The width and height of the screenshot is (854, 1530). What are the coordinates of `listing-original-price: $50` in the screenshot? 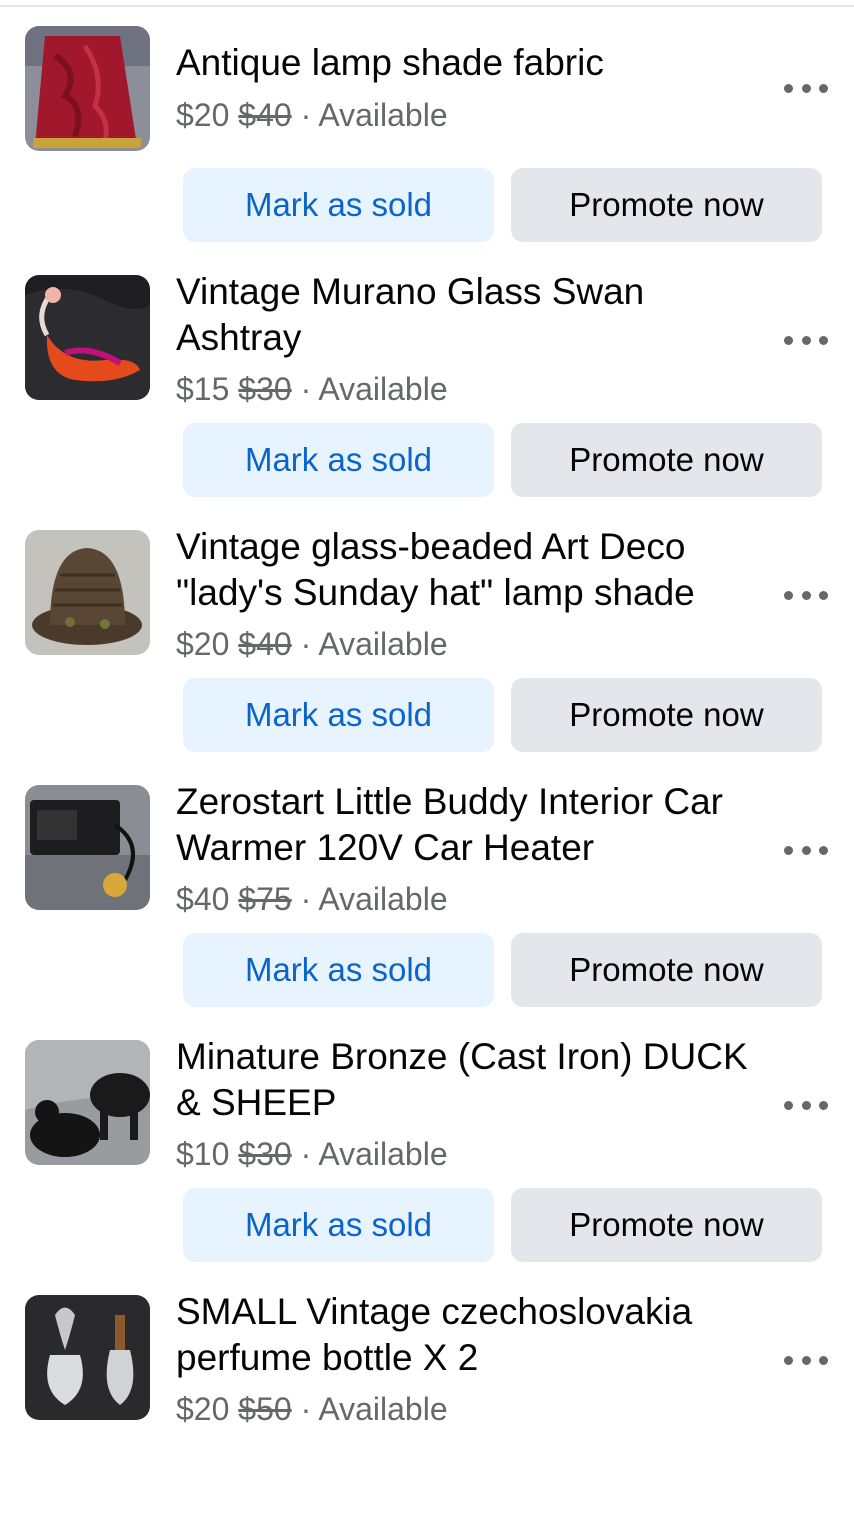 It's located at (265, 1409).